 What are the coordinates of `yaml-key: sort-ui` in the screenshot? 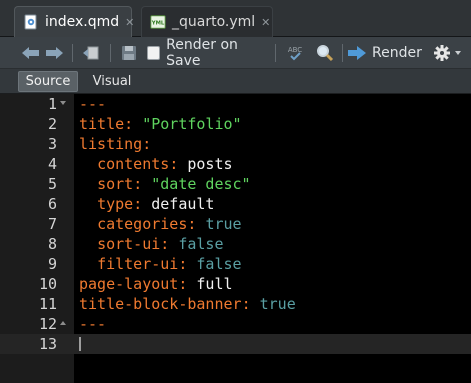 It's located at (129, 244).